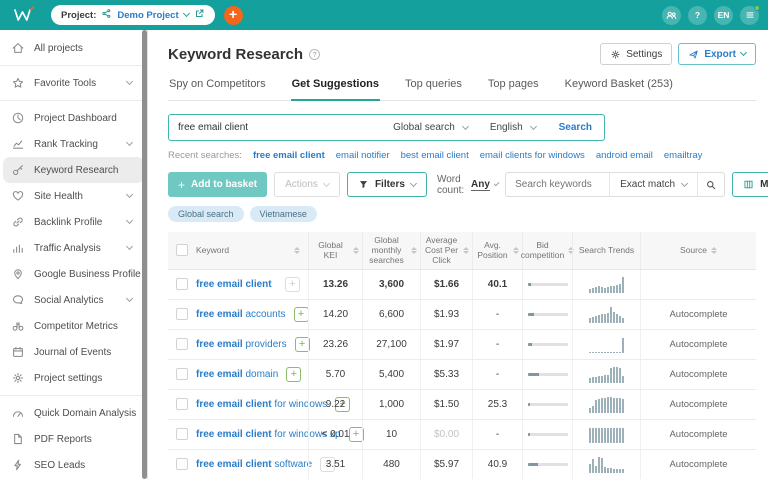 This screenshot has height=479, width=768. I want to click on column-header-global-monthly-searches: Global monthly searches, so click(391, 250).